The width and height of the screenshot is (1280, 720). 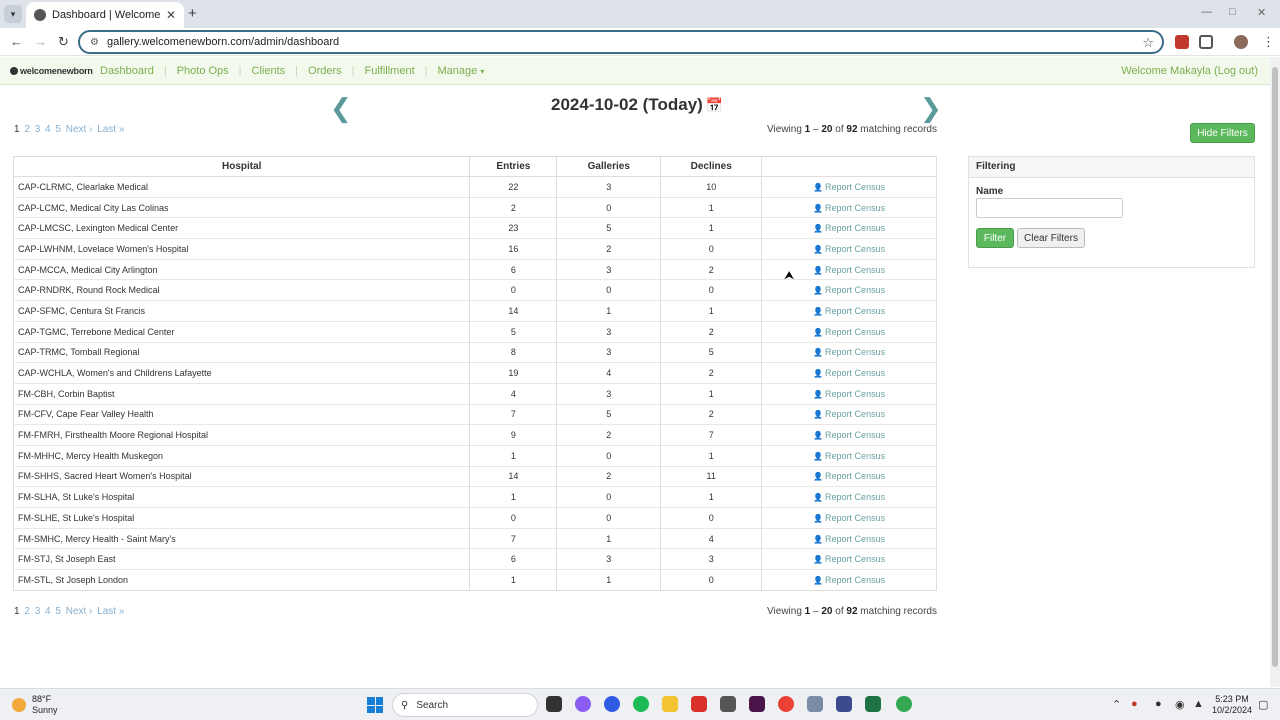 I want to click on nav-orders: Orders, so click(x=325, y=71).